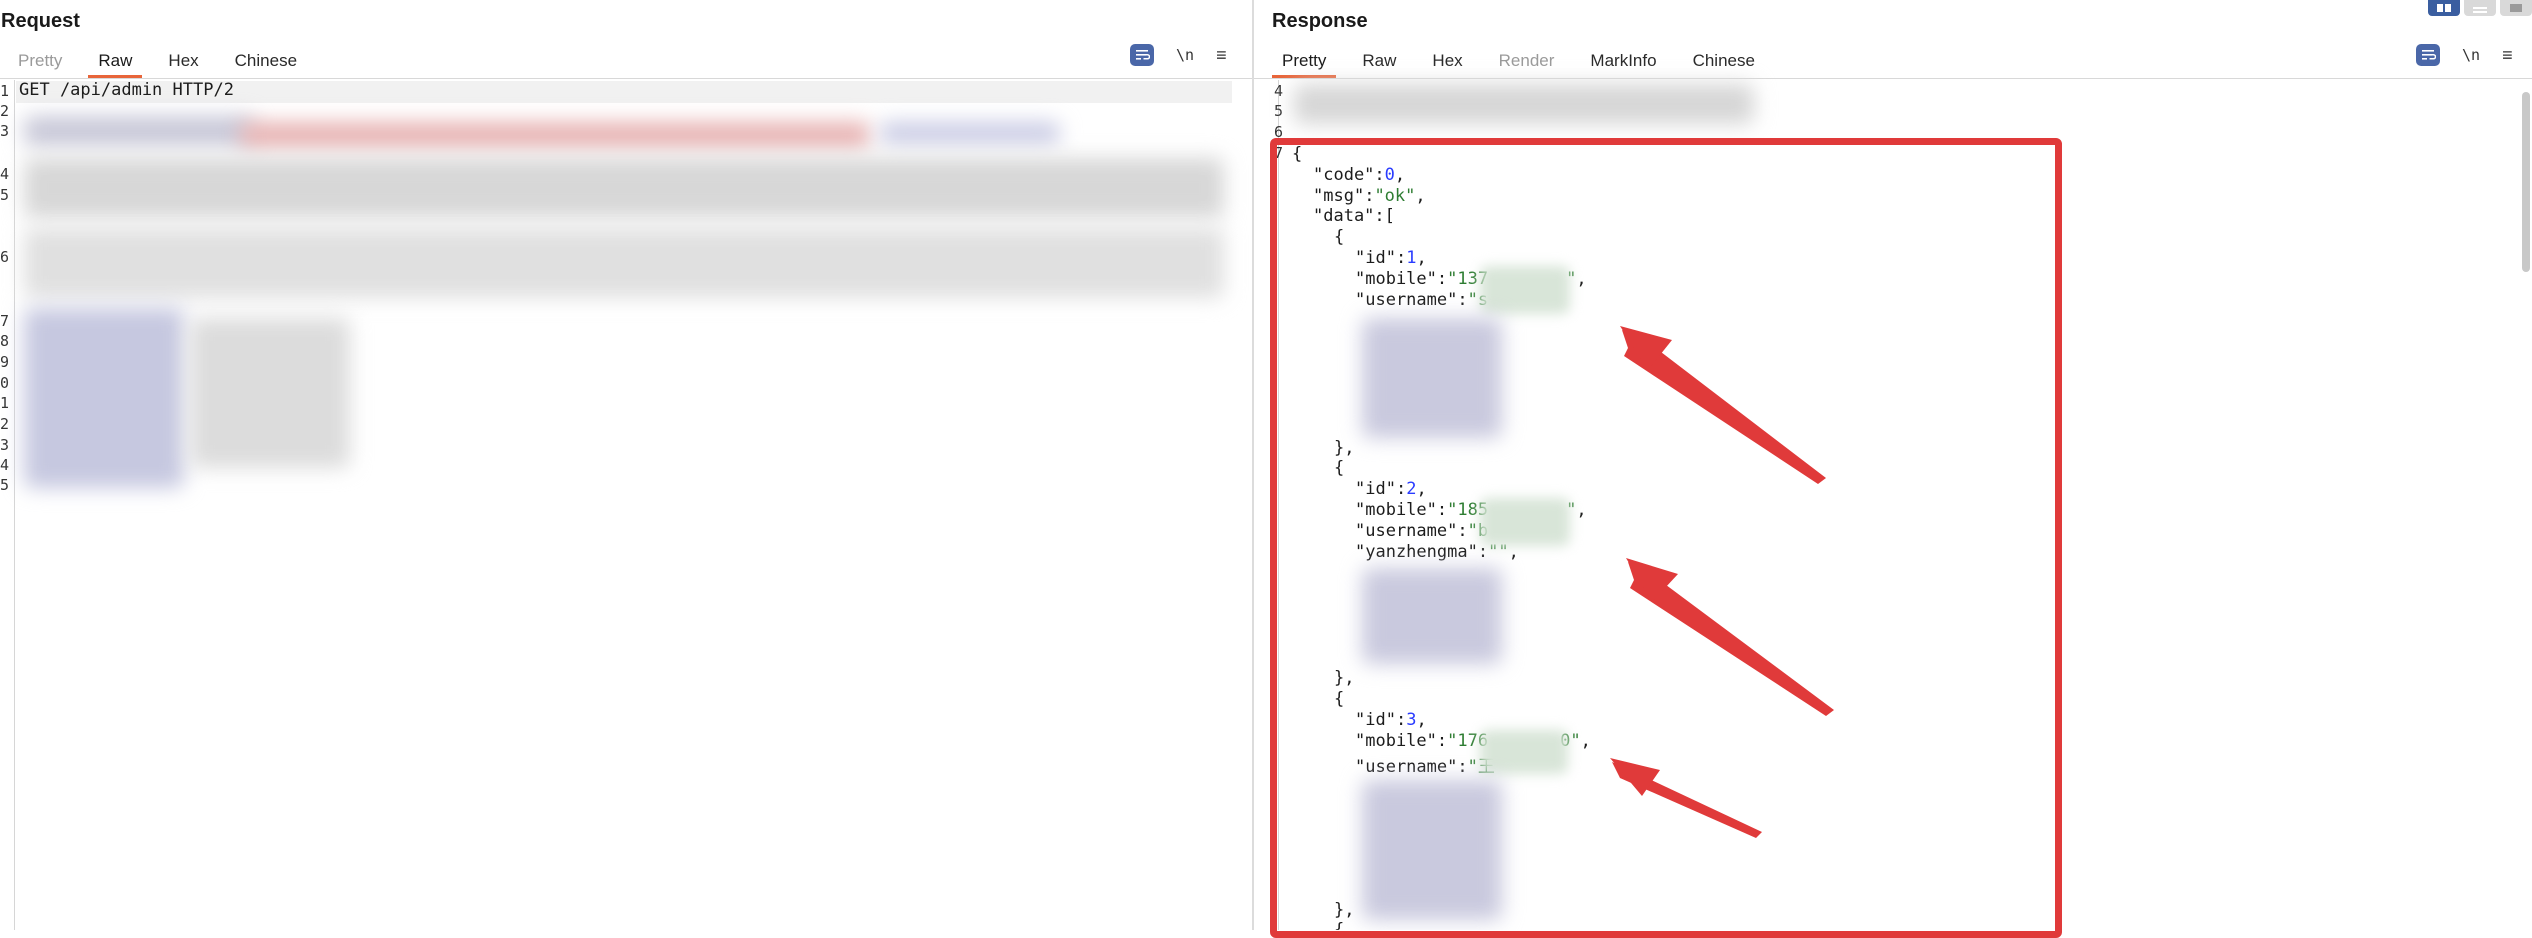 This screenshot has height=938, width=2532. I want to click on layout-stacked-icon, so click(2480, 8).